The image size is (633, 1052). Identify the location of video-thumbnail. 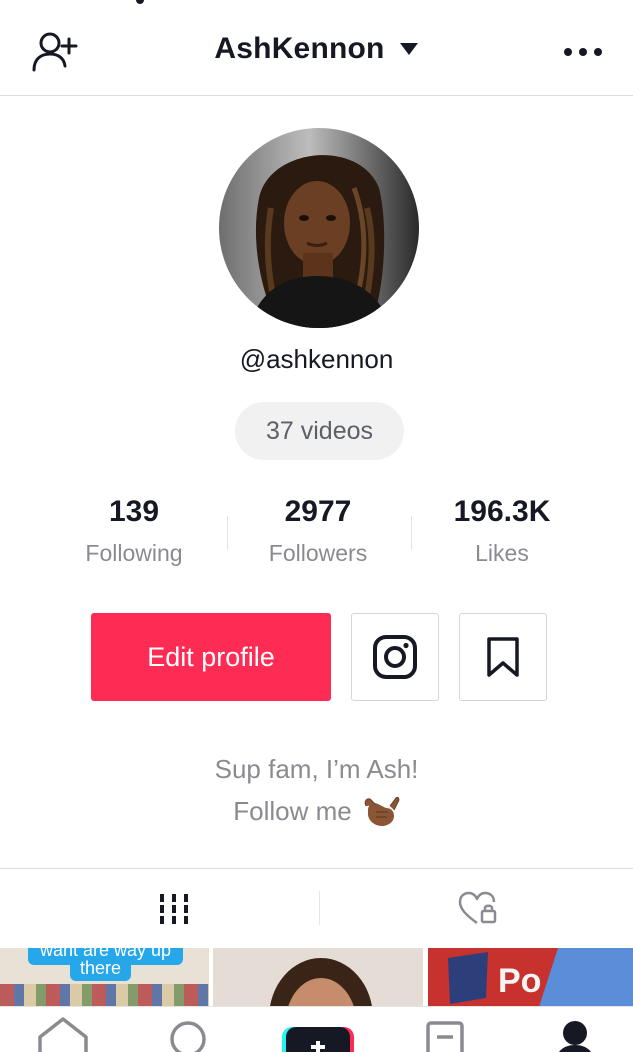
(318, 979).